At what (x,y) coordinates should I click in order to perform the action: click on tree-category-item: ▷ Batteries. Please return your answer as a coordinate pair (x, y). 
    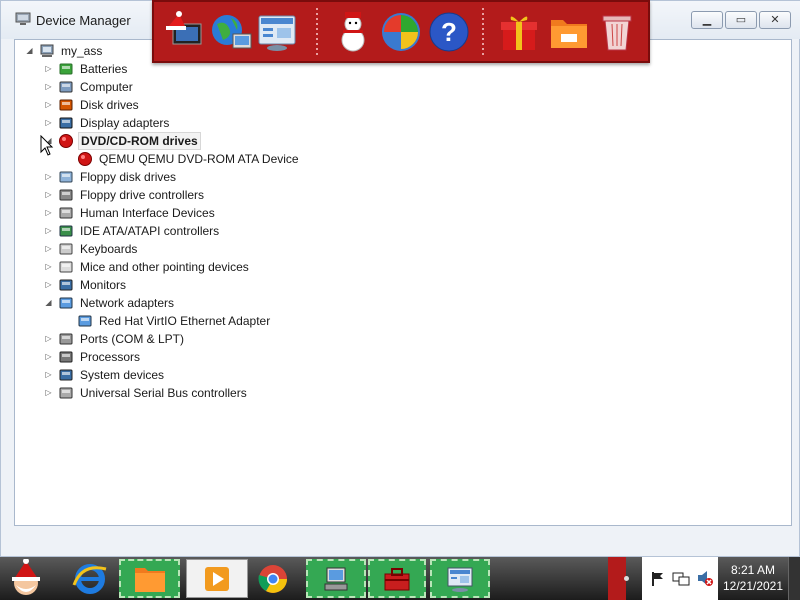
    Looking at the image, I should click on (87, 69).